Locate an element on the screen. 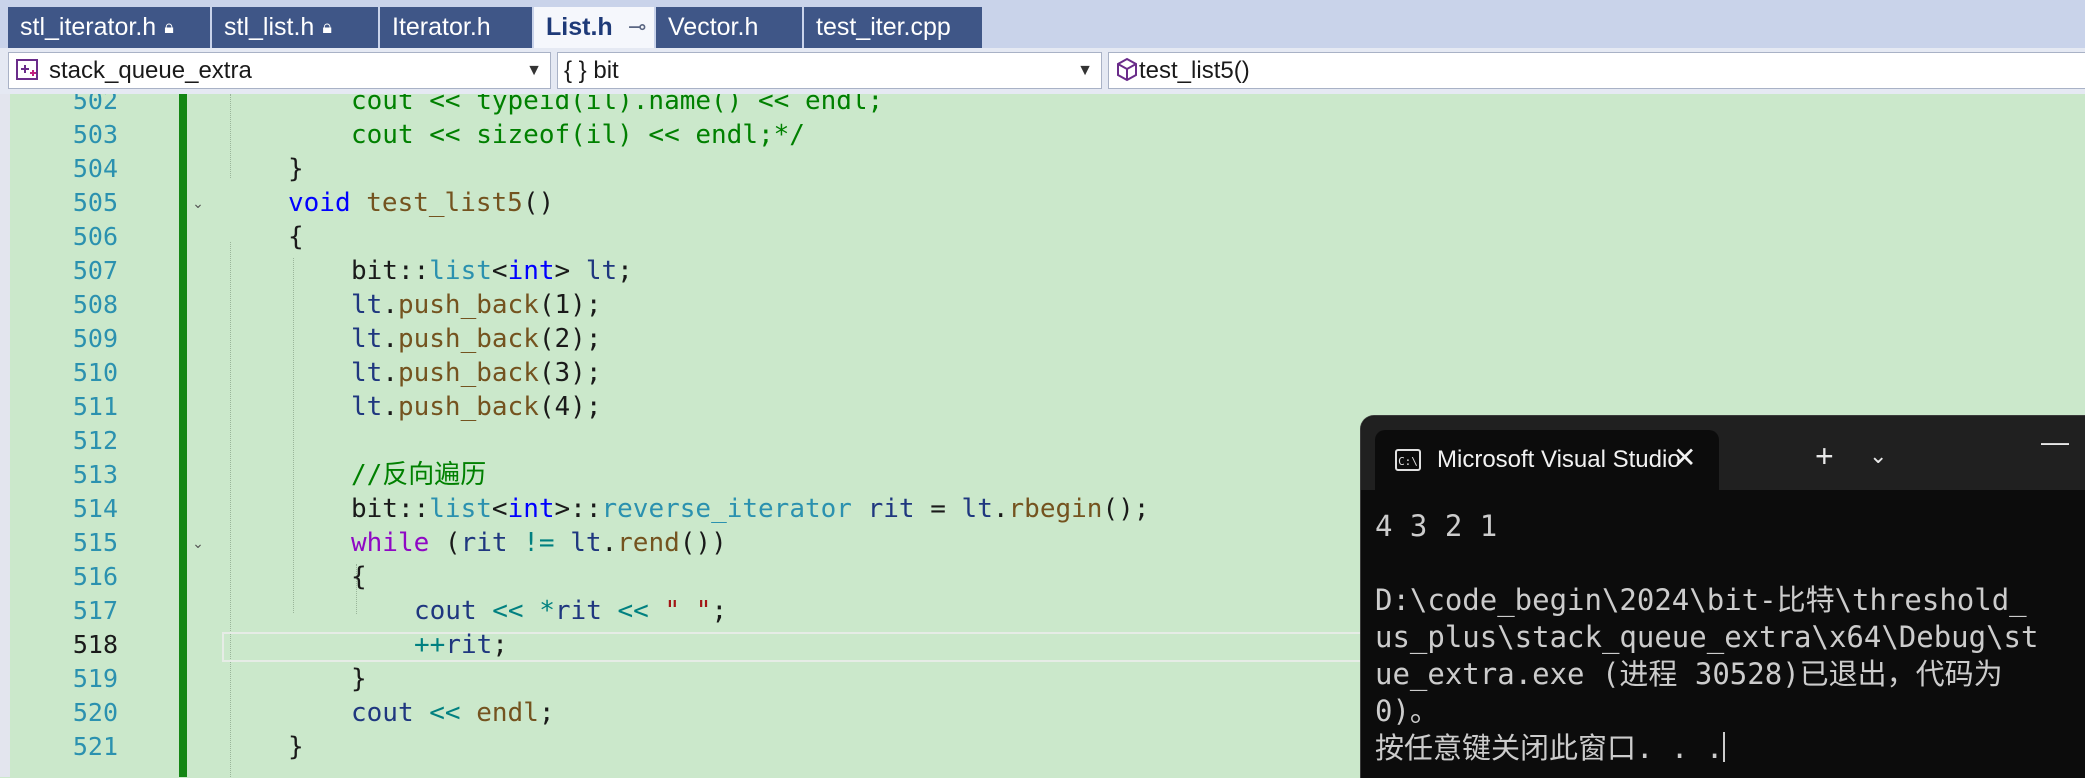  code-token: rend is located at coordinates (648, 543).